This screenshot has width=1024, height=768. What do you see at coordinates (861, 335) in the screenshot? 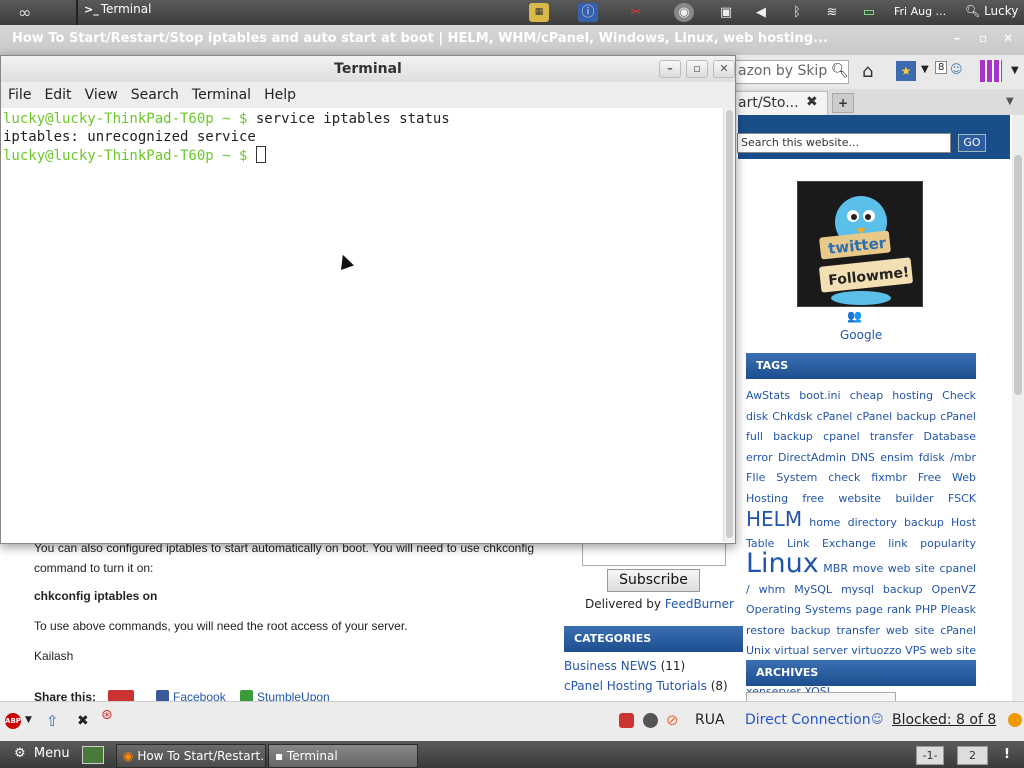
I see `google-link: Google` at bounding box center [861, 335].